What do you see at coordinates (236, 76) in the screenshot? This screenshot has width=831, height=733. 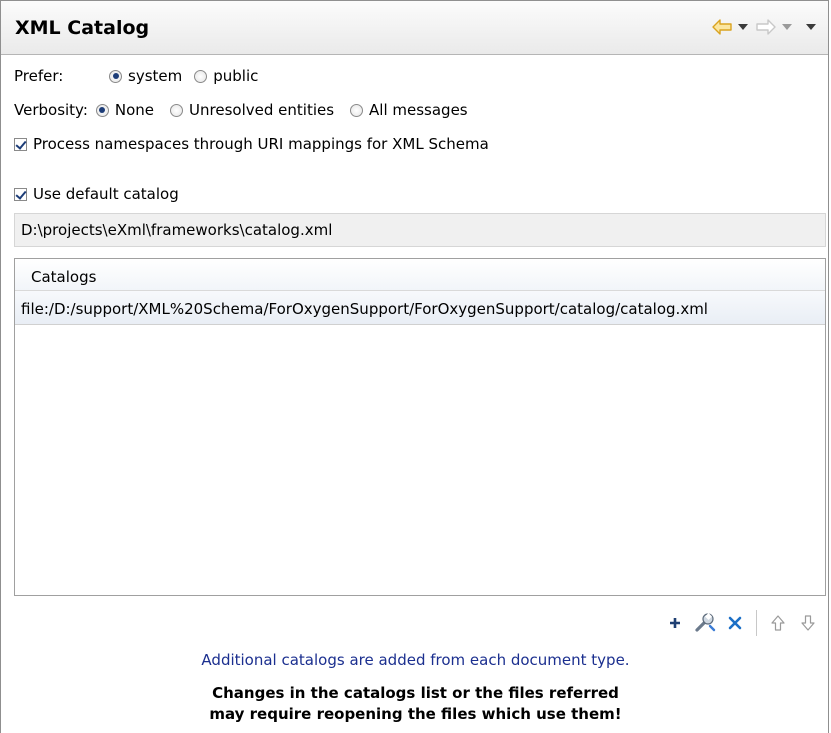 I see `prefer-public-label: public` at bounding box center [236, 76].